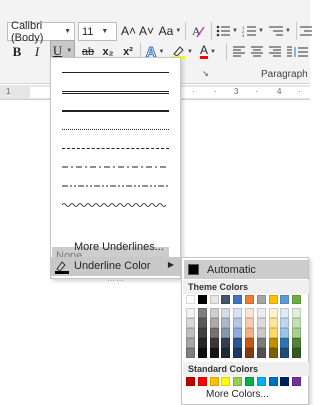  What do you see at coordinates (97, 31) in the screenshot?
I see `font-size-combo: 11 ▼` at bounding box center [97, 31].